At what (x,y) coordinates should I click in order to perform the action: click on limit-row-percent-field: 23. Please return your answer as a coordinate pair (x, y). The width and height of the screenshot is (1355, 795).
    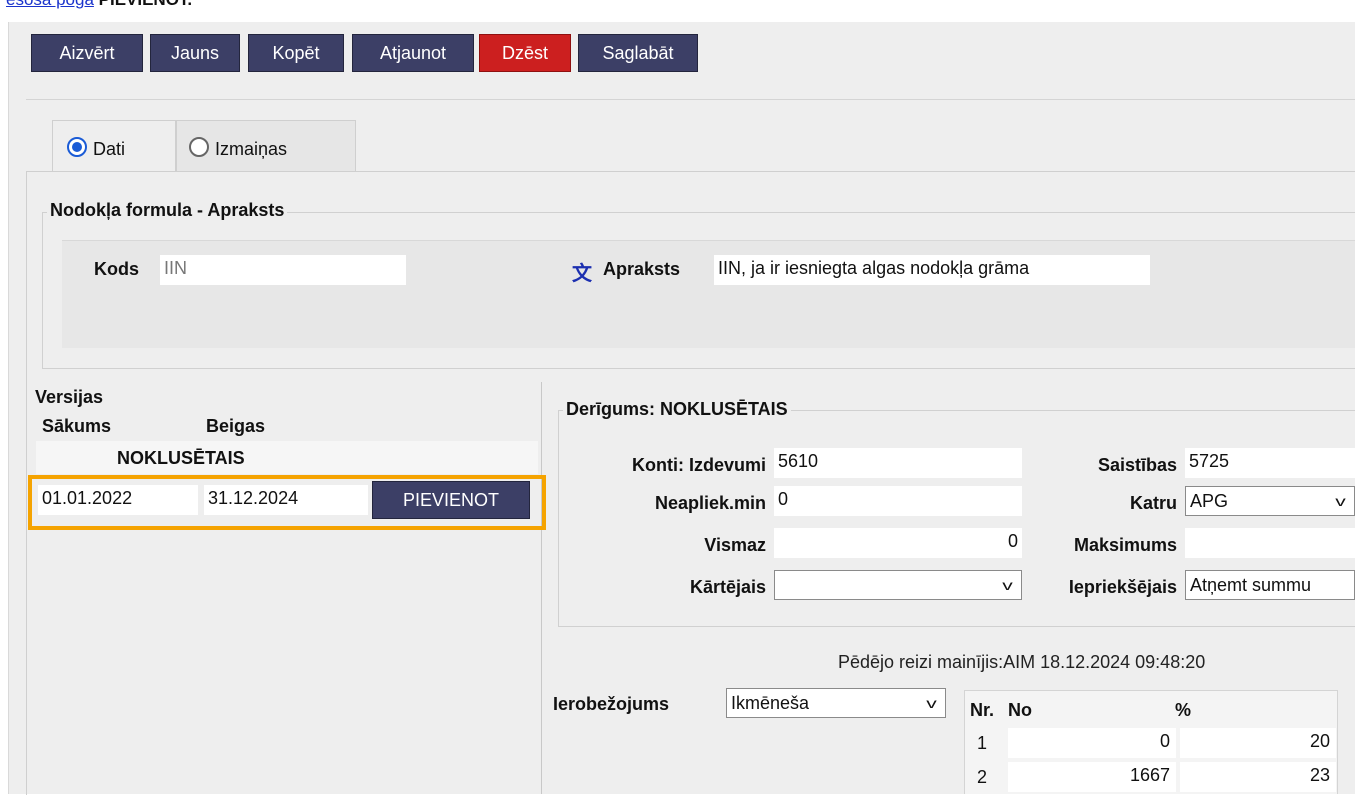
    Looking at the image, I should click on (1258, 777).